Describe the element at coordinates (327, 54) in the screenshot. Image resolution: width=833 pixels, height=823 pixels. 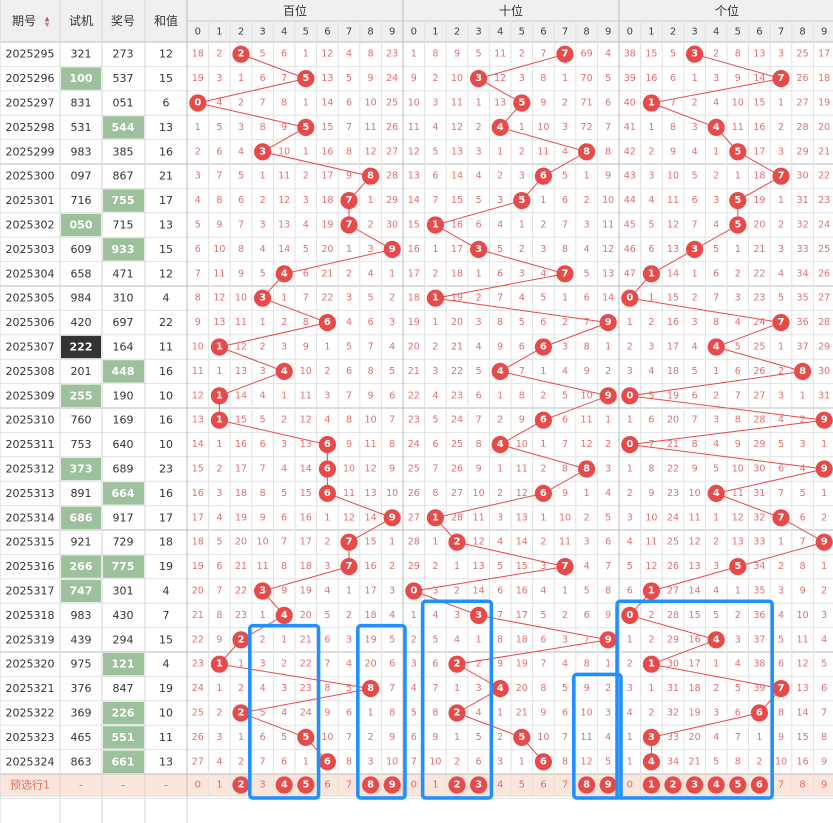
I see `miss-count: 12` at that location.